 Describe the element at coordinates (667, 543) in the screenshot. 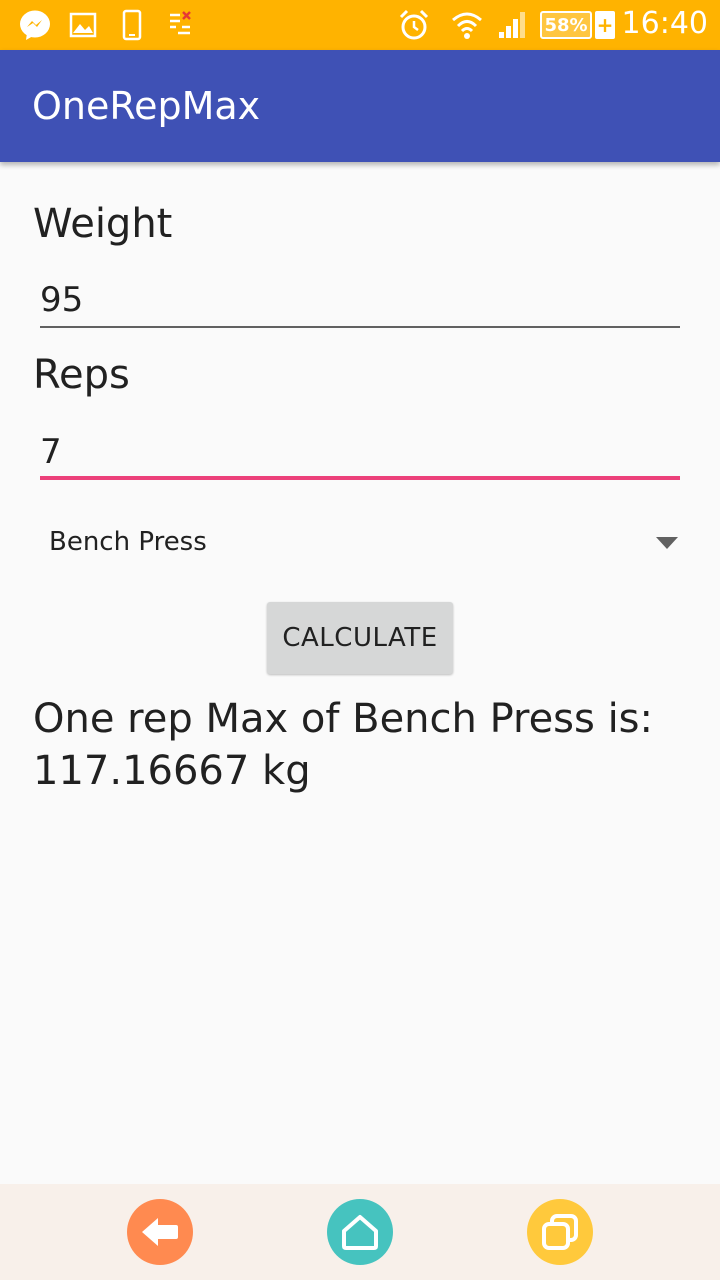

I see `dropdown-arrow-icon` at that location.